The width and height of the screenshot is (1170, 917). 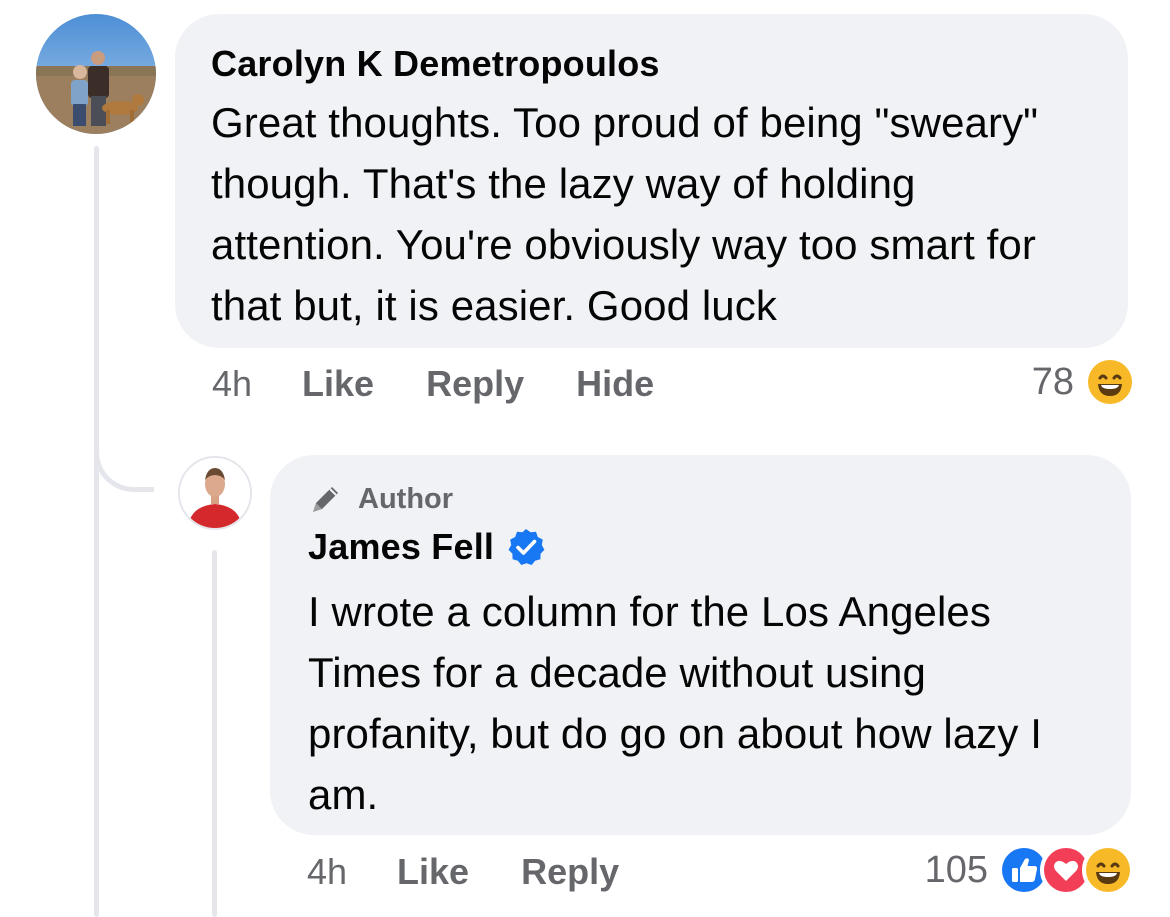 I want to click on comment-author-name: Carolyn K Demetropoulos, so click(x=651, y=64).